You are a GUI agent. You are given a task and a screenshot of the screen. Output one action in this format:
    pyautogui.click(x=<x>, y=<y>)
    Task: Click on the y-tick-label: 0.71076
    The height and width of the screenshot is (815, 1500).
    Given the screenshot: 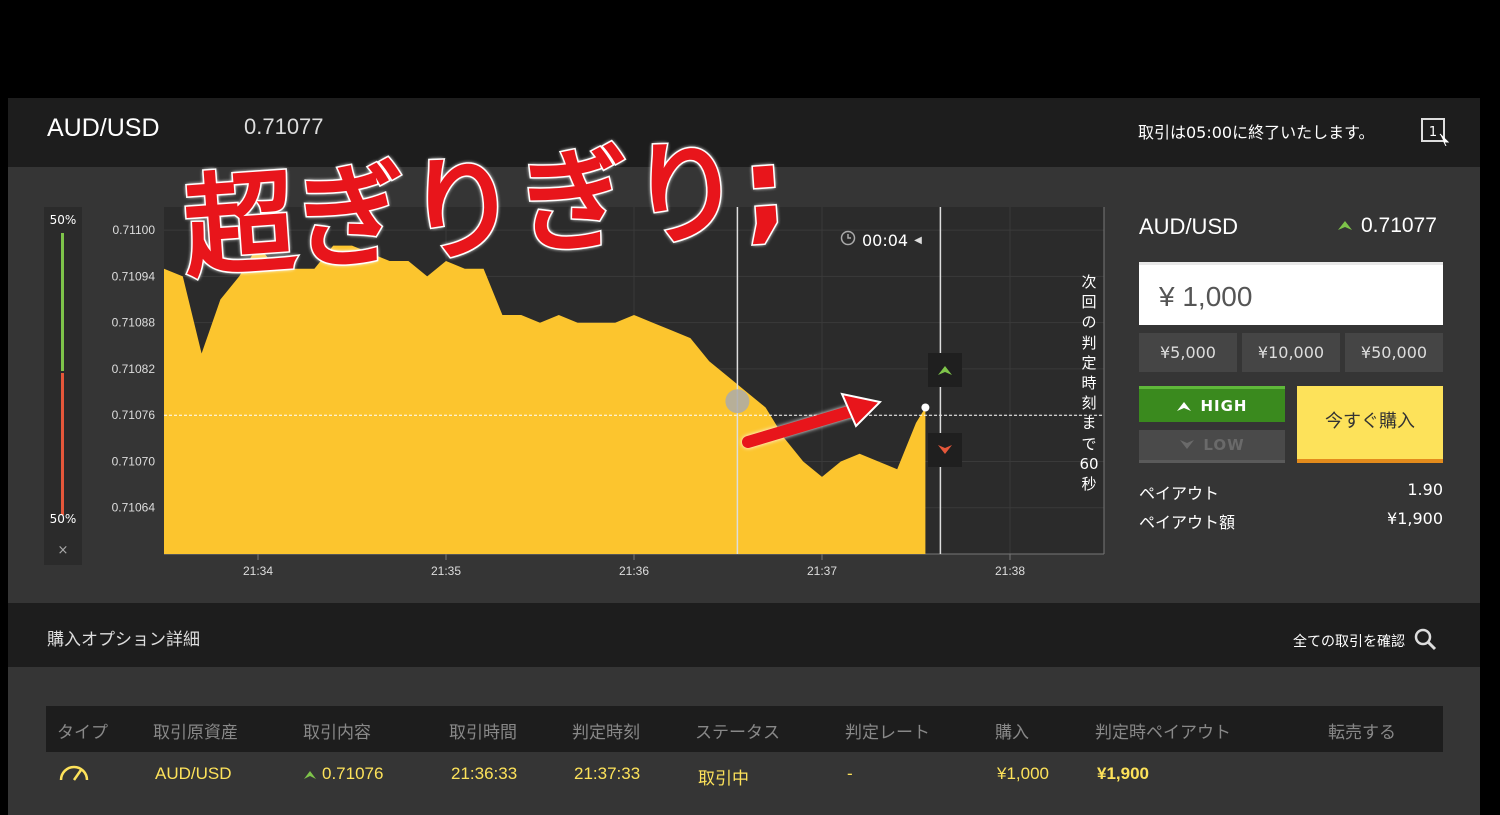 What is the action you would take?
    pyautogui.click(x=134, y=415)
    